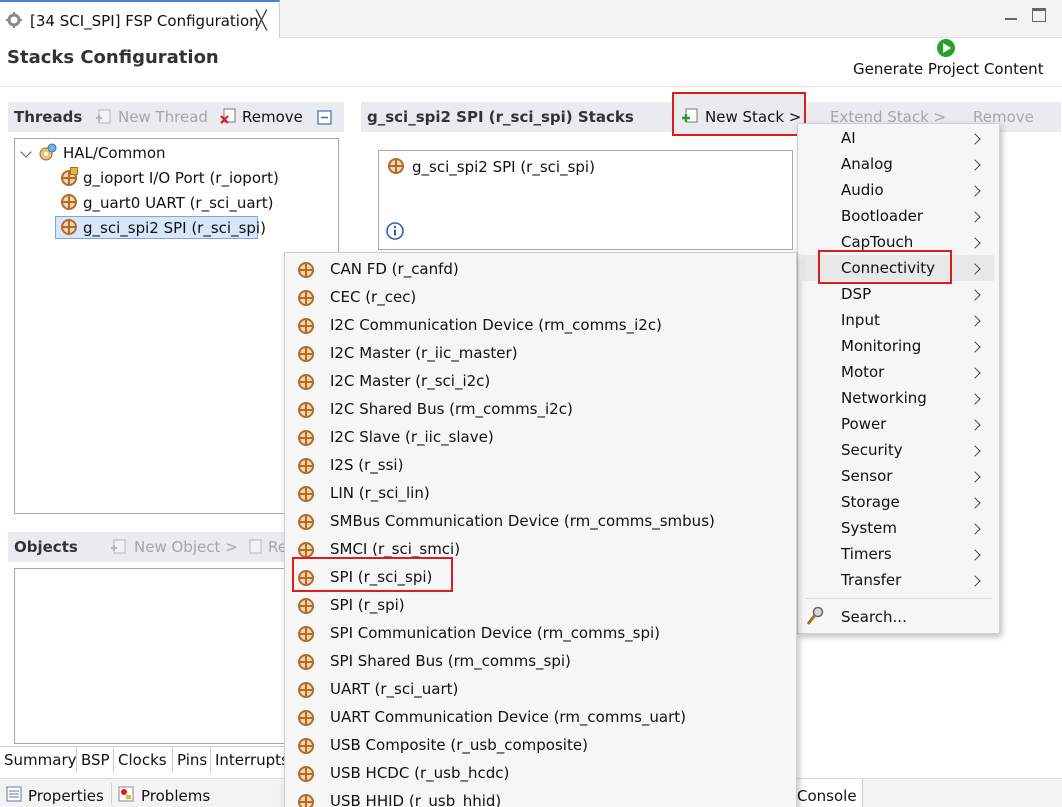  What do you see at coordinates (69, 202) in the screenshot?
I see `uart-module-icon` at bounding box center [69, 202].